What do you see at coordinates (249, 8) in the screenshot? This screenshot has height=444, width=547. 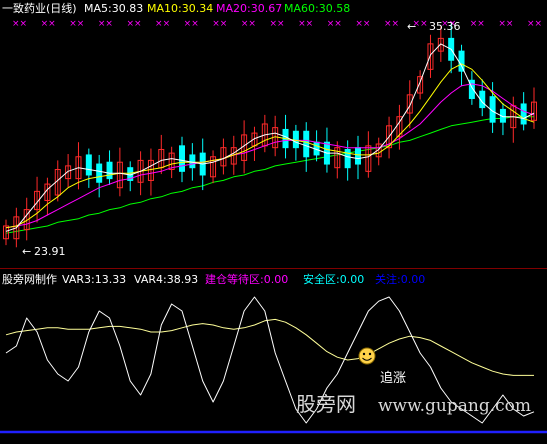 I see `legend-ma20: MA20:30.67` at bounding box center [249, 8].